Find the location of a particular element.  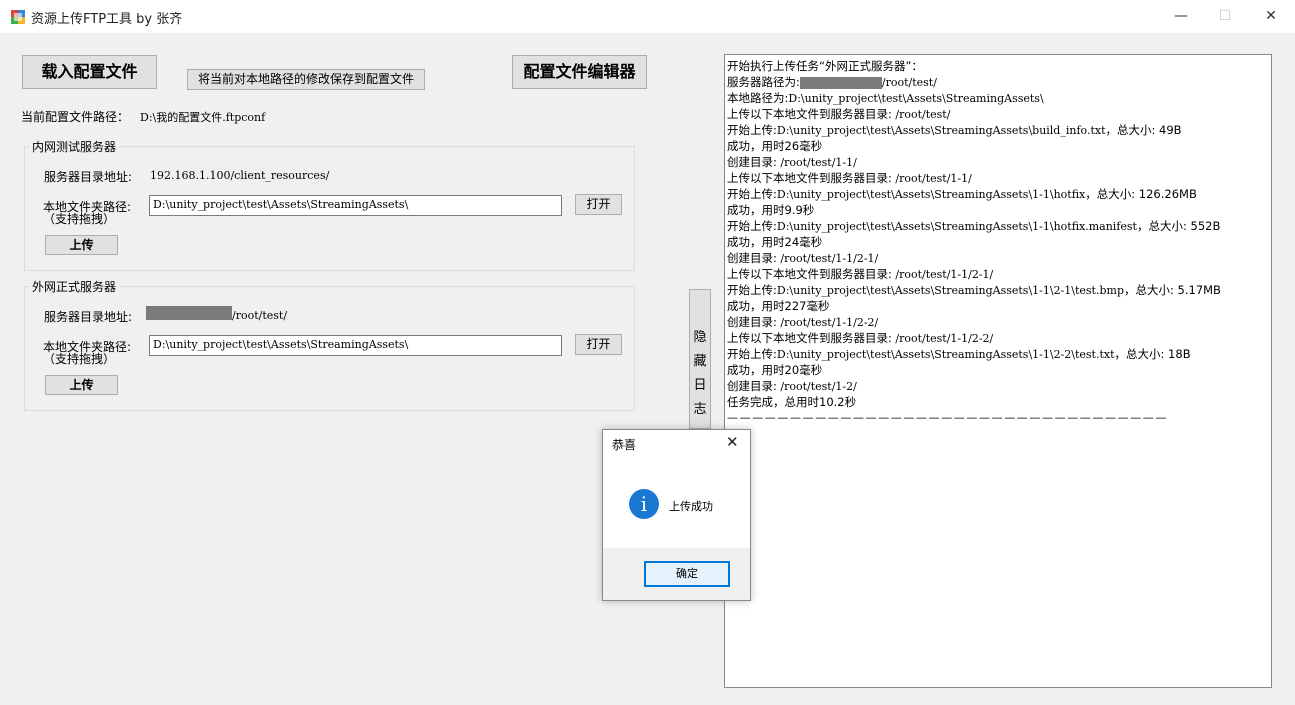

external-local-path-hint: （支持拖拽） is located at coordinates (79, 359).